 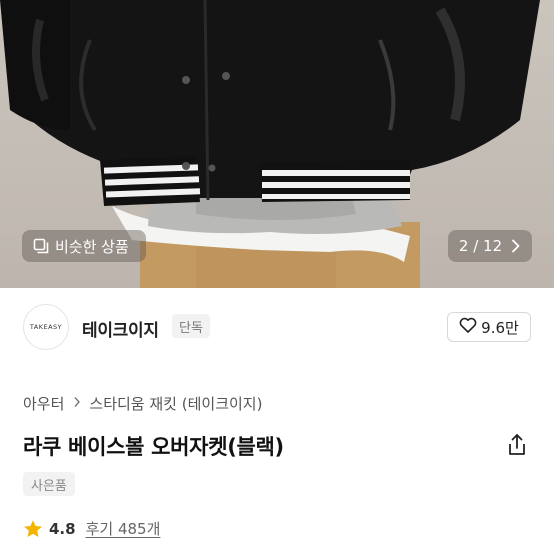 I want to click on page-current: 2, so click(x=463, y=246).